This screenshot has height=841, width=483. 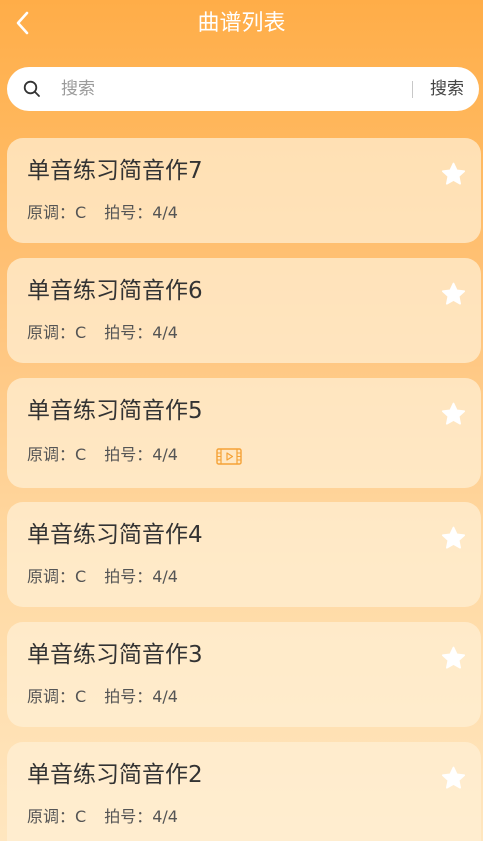 What do you see at coordinates (244, 310) in the screenshot?
I see `score-card: 单音练习简音作6 原调：C 拍号：4/4` at bounding box center [244, 310].